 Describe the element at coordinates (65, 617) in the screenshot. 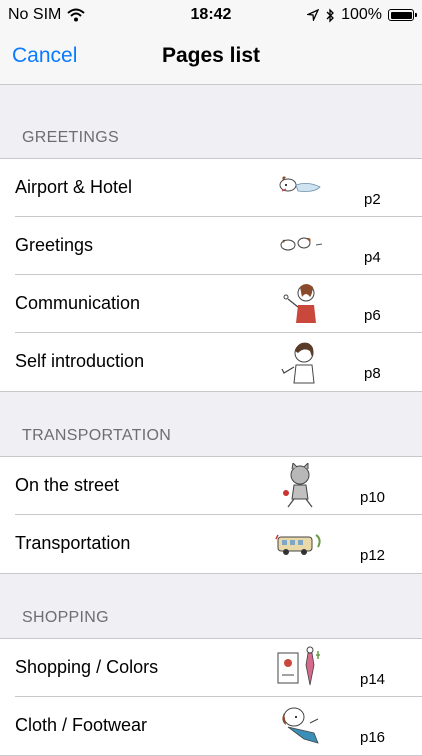

I see `section-header-shopping: SHOPPING` at that location.